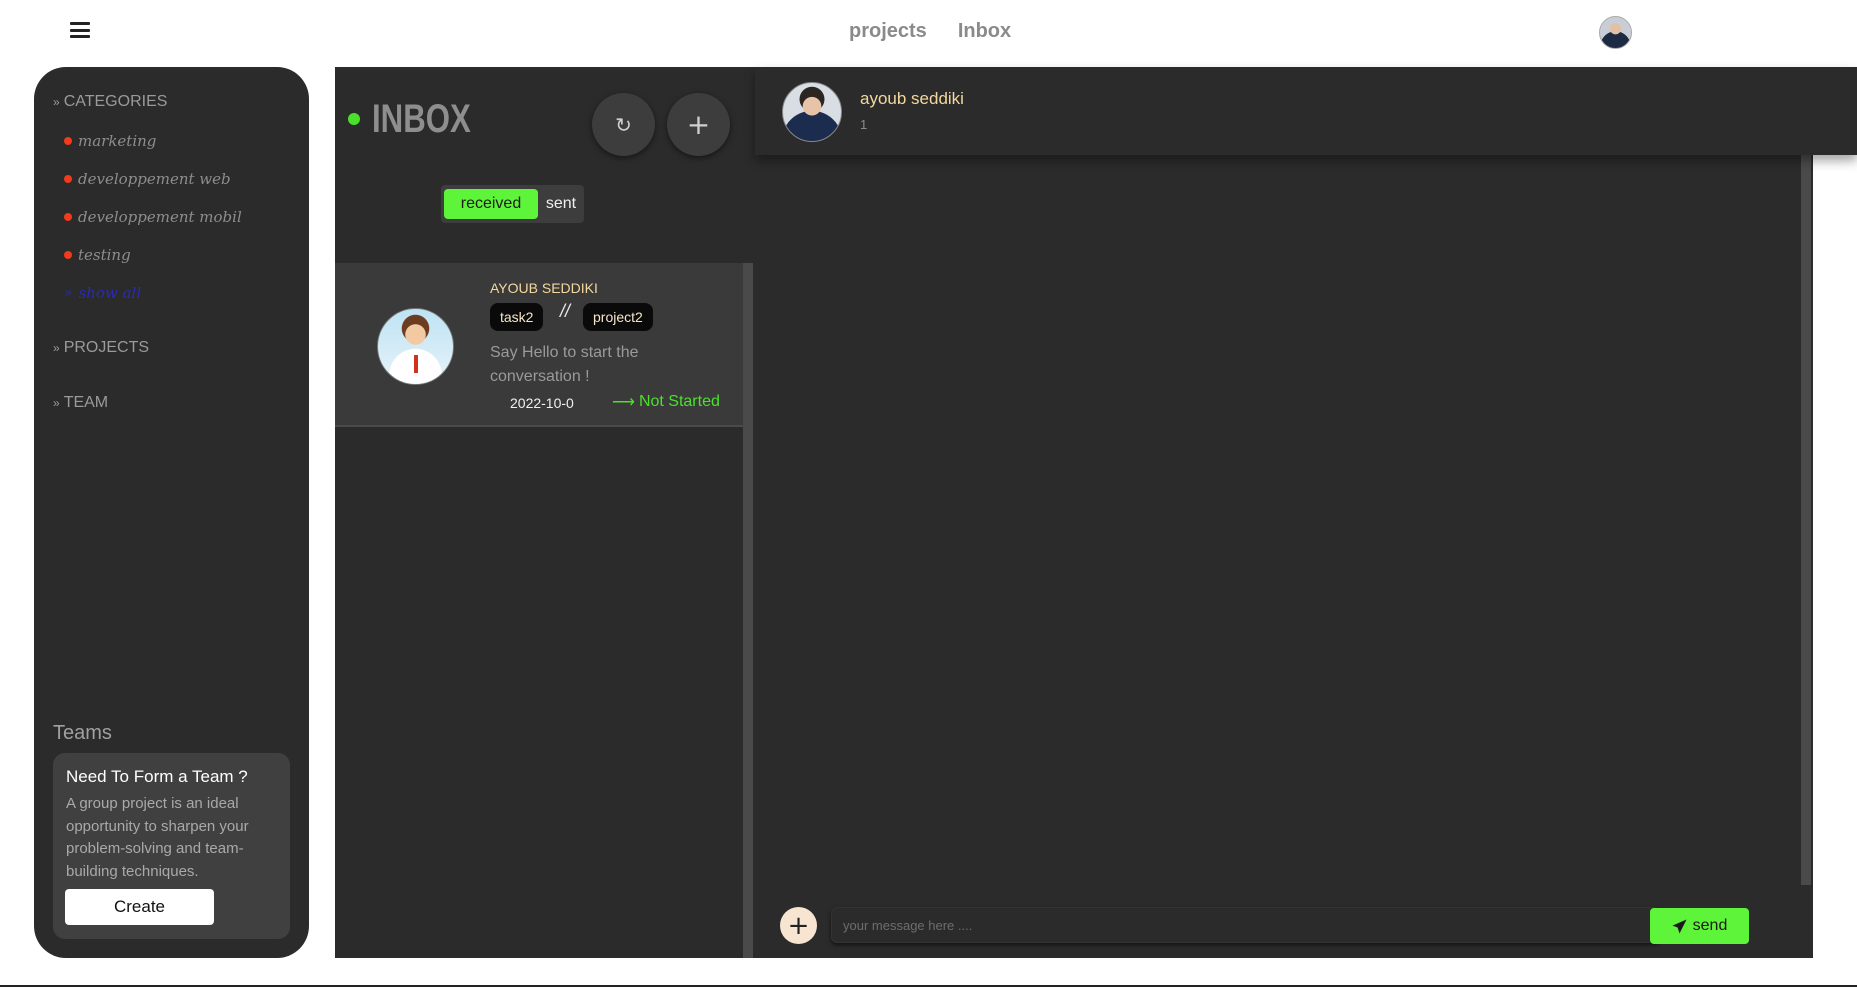 This screenshot has height=989, width=1857. I want to click on category-label: developpement web, so click(154, 179).